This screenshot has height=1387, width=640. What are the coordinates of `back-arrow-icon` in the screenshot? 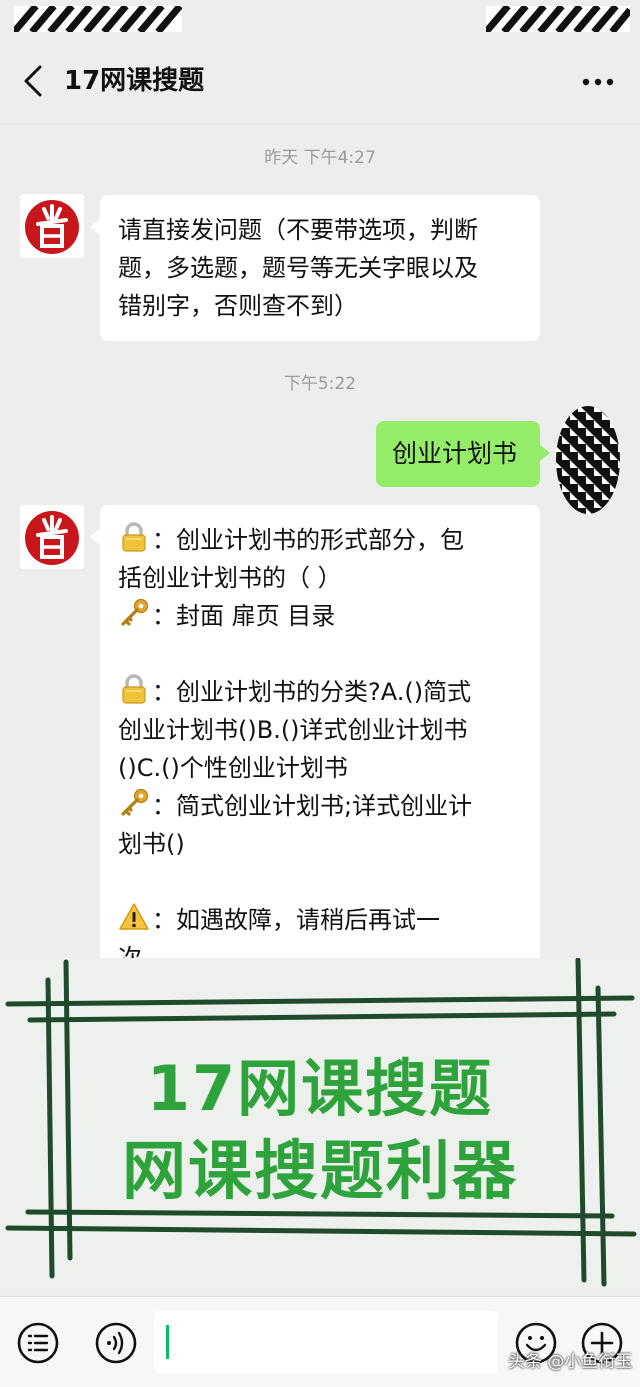 It's located at (33, 81).